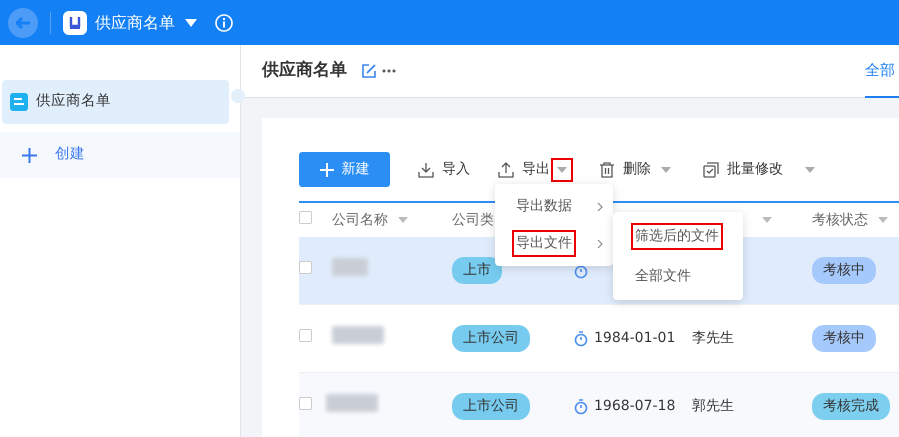  Describe the element at coordinates (607, 170) in the screenshot. I see `trash-icon` at that location.